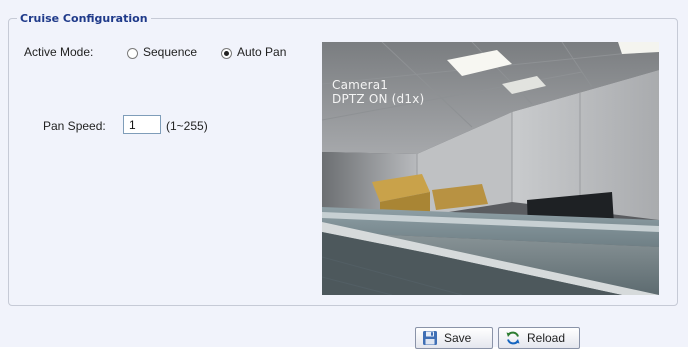  I want to click on pan-speed-input: 1, so click(142, 124).